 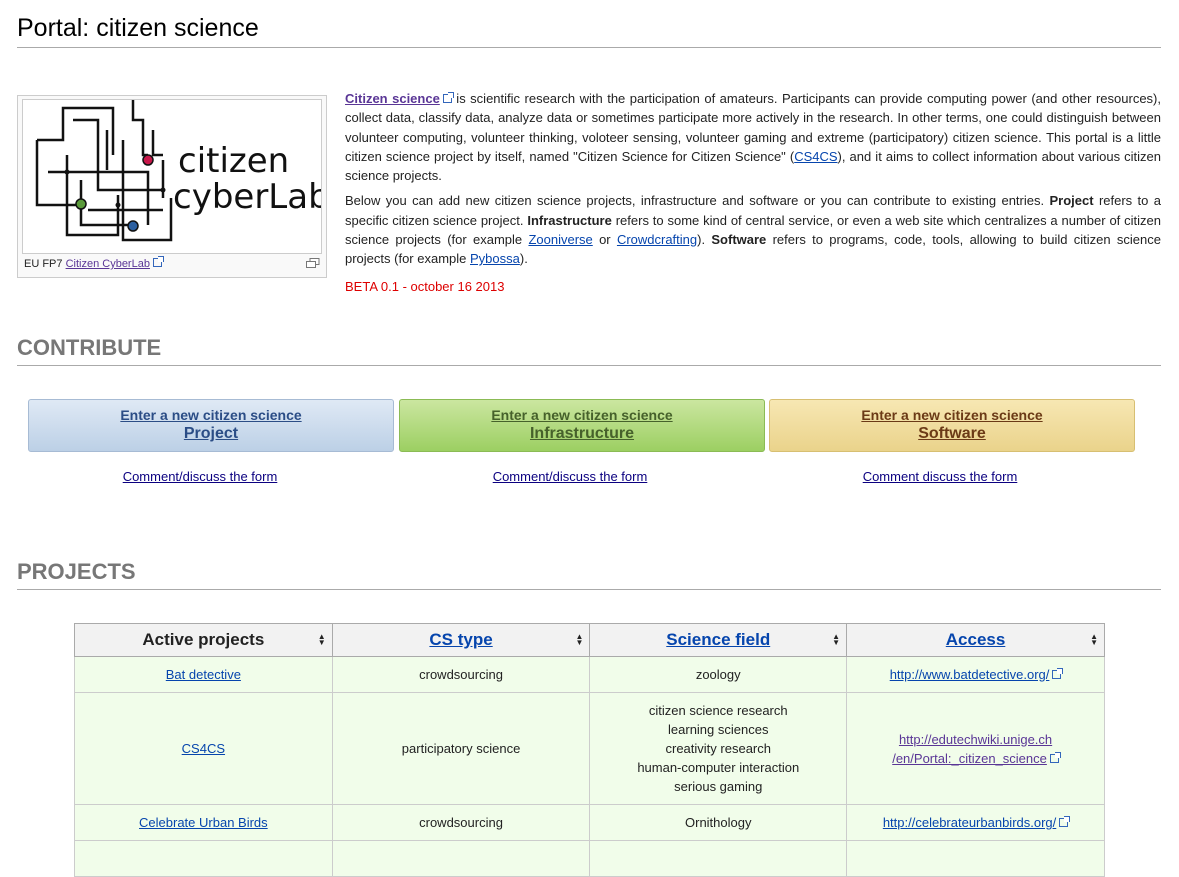 I want to click on comment-infrastructure-form: Comment/discuss the form, so click(x=570, y=476).